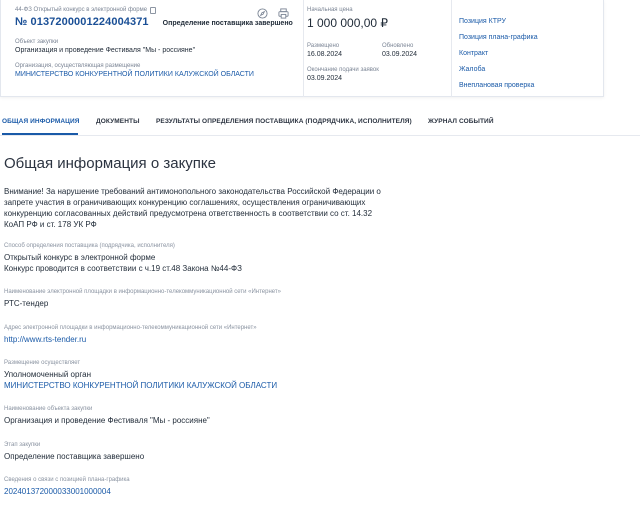 The image size is (640, 508). What do you see at coordinates (82, 22) in the screenshot?
I see `procurement-number: № 0137200001224004371` at bounding box center [82, 22].